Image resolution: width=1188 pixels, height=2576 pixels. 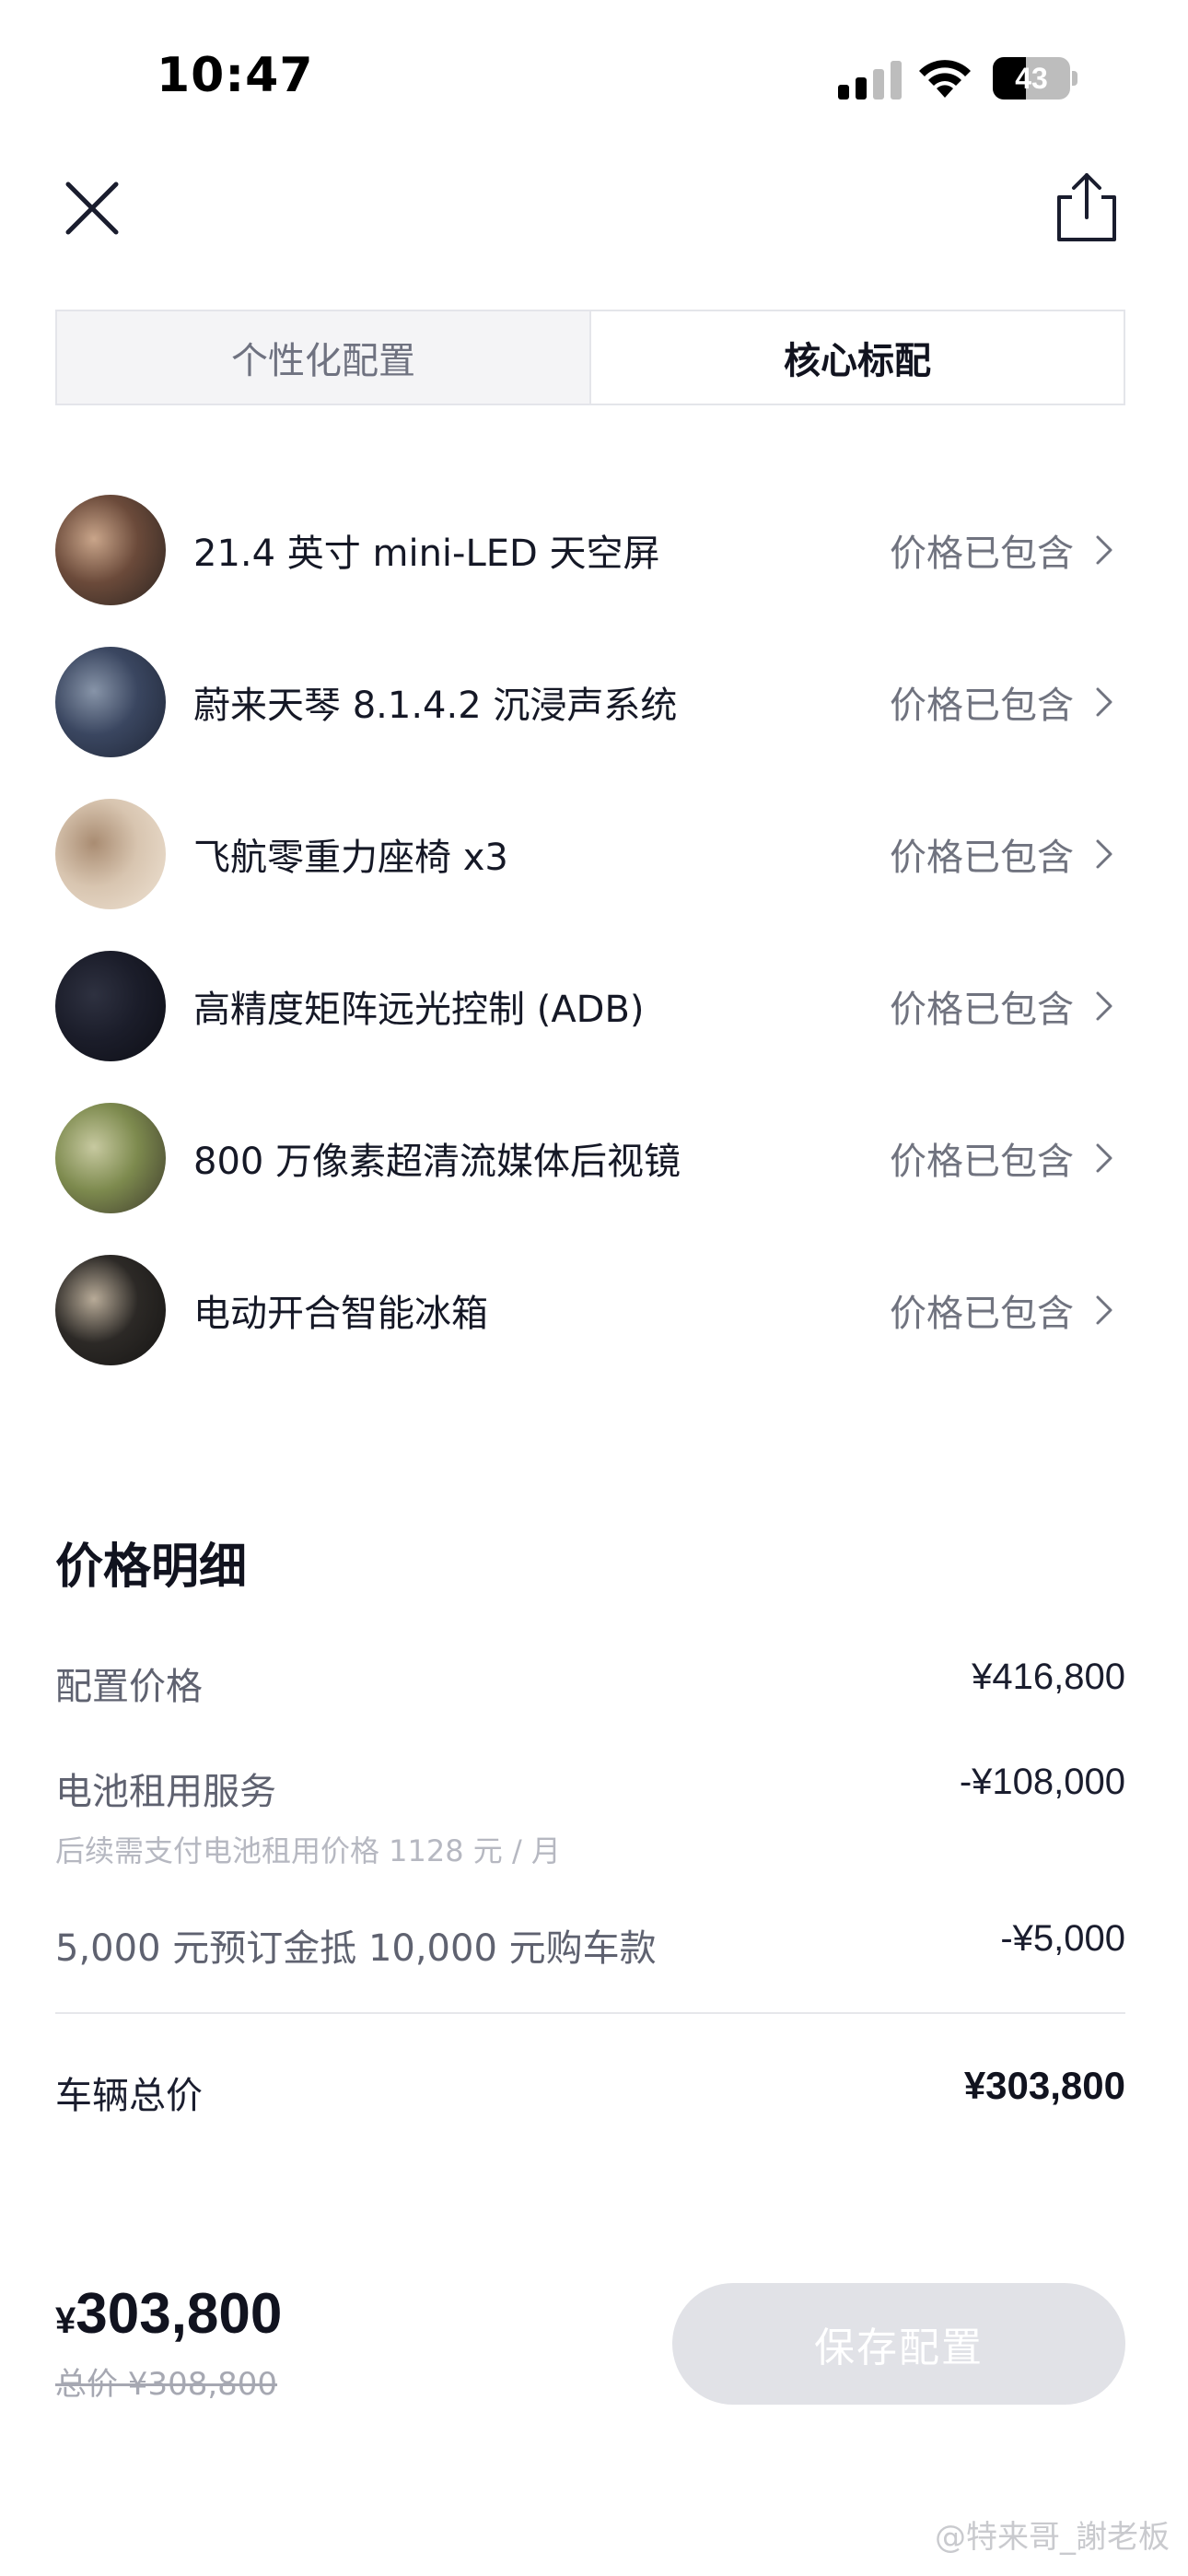 I want to click on cellular-signal-icon, so click(x=870, y=80).